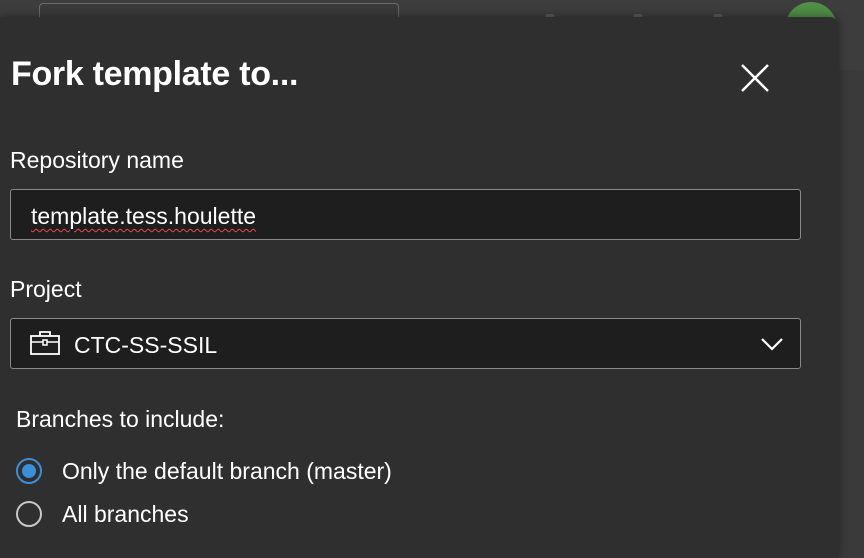 This screenshot has height=558, width=864. Describe the element at coordinates (405, 214) in the screenshot. I see `repository-name-input: template.tess.houlette` at that location.